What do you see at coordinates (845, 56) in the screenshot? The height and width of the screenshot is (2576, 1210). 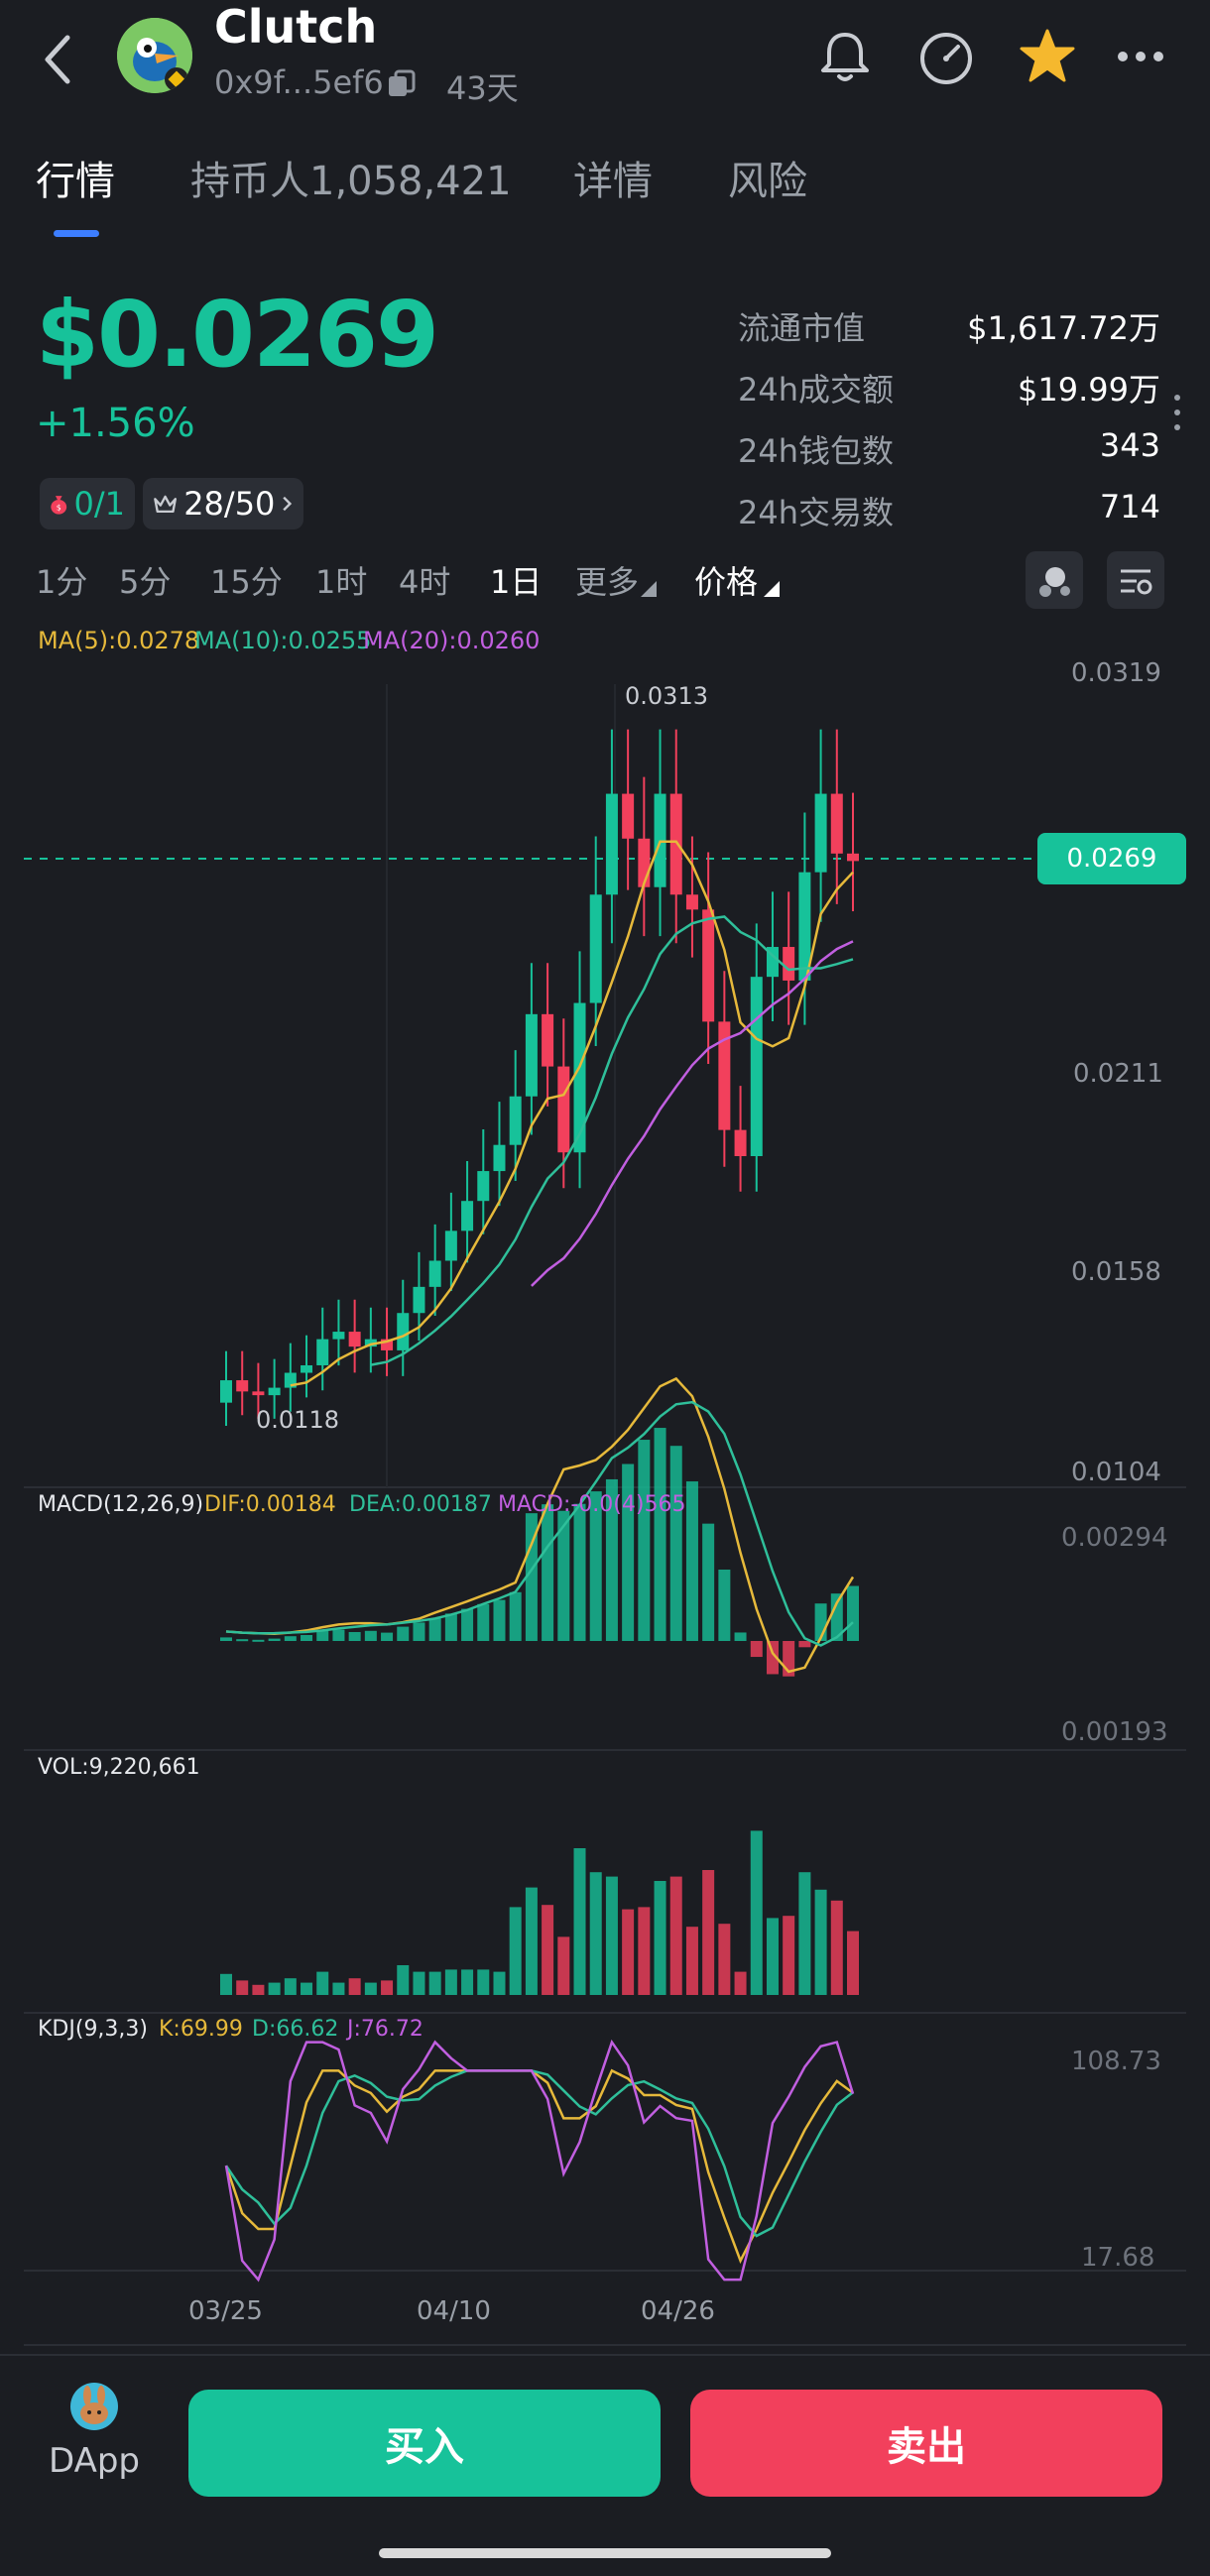 I see `bell-icon` at bounding box center [845, 56].